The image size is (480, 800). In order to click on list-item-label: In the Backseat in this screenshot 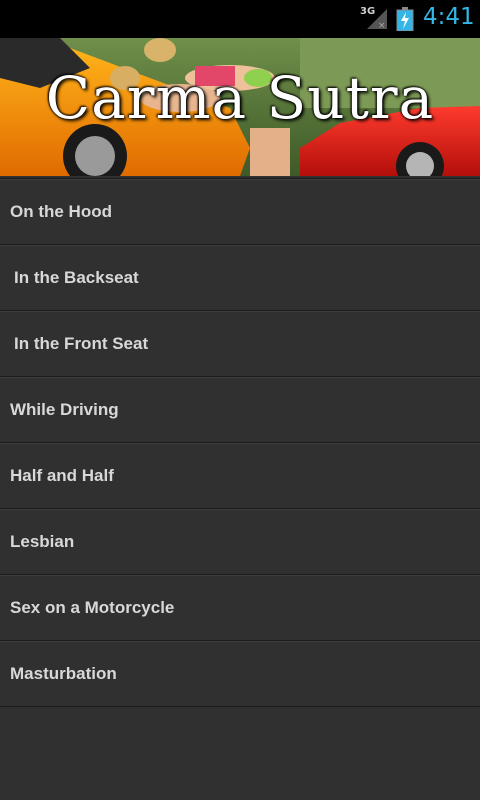, I will do `click(76, 277)`.